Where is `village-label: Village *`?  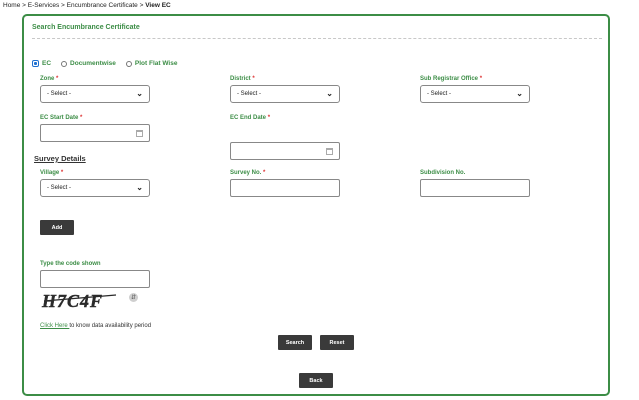
village-label: Village * is located at coordinates (52, 173).